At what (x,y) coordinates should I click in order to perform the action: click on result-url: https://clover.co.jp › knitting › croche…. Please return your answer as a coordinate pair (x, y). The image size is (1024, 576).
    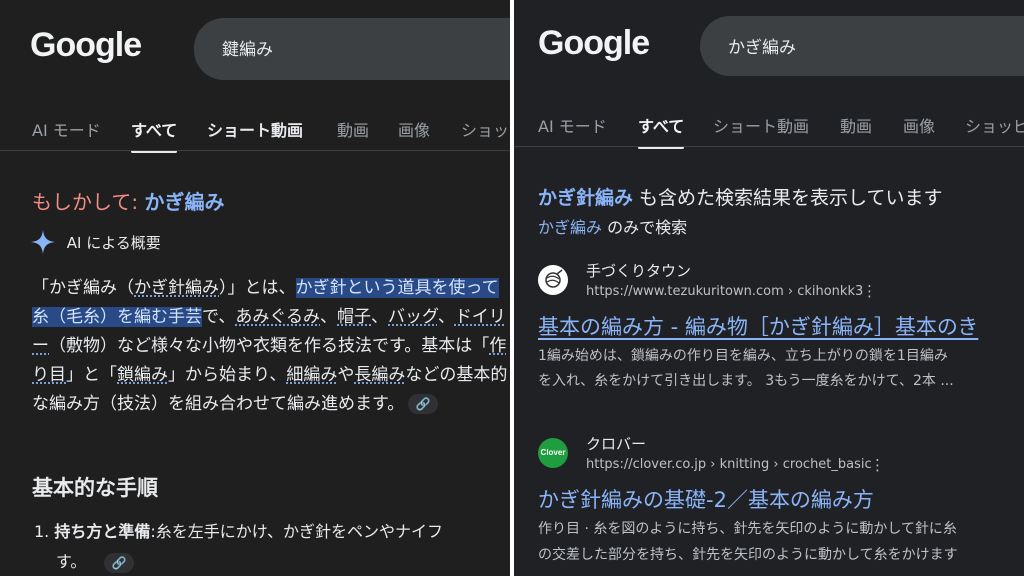
    Looking at the image, I should click on (729, 464).